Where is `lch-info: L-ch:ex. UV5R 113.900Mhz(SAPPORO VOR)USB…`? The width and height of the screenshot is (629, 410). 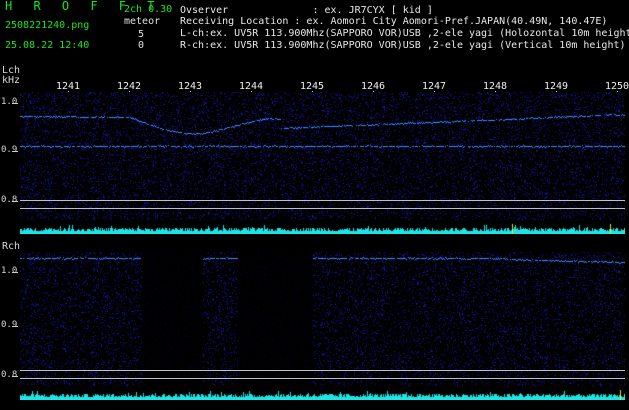 lch-info: L-ch:ex. UV5R 113.900Mhz(SAPPORO VOR)USB… is located at coordinates (404, 33).